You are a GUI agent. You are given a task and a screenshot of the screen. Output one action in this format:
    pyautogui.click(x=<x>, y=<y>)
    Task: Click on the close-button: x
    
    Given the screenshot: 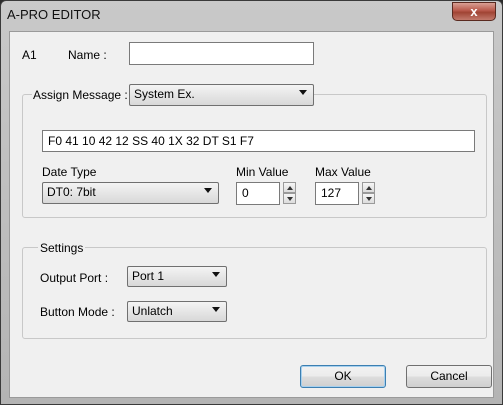 What is the action you would take?
    pyautogui.click(x=474, y=11)
    